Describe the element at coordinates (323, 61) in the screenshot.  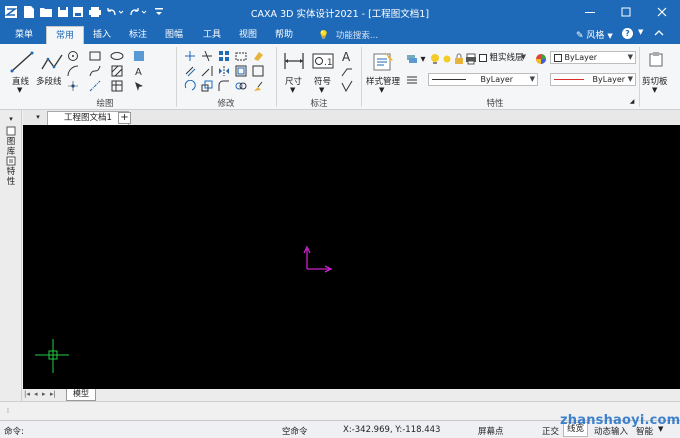
I see `symbol-icon: .1` at that location.